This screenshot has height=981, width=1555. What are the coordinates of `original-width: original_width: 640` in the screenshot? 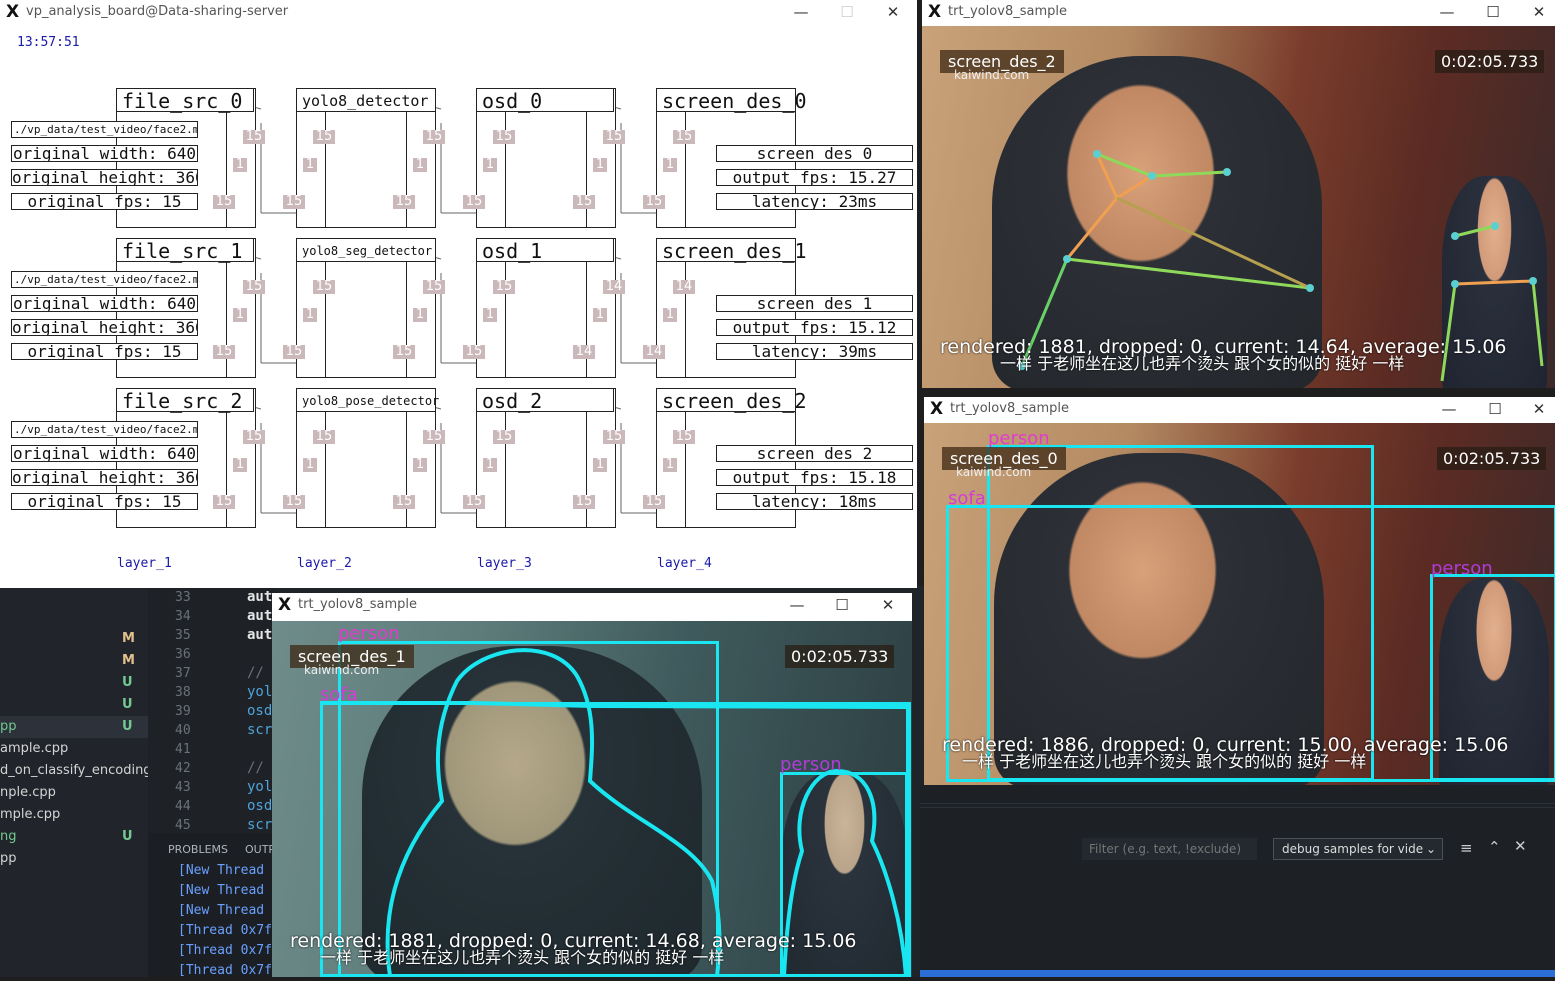 It's located at (104, 453).